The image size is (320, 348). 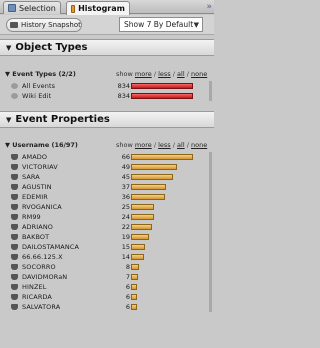 I want to click on event-types-count: Event Types (2/2), so click(x=44, y=74).